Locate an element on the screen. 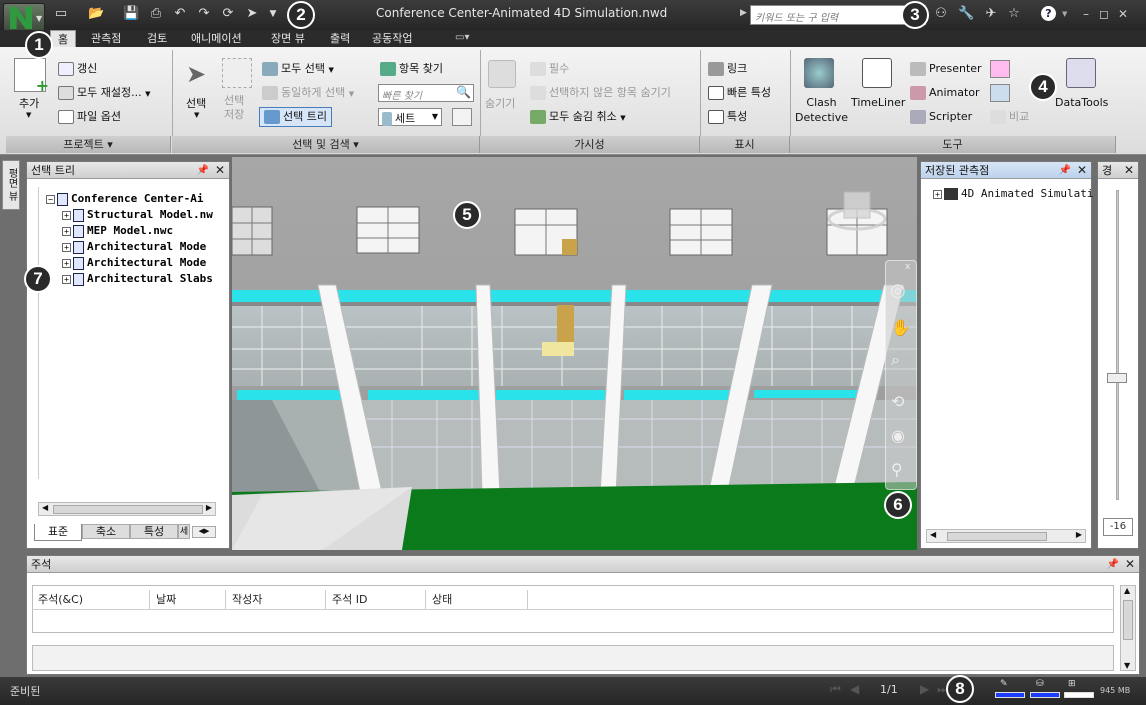 The width and height of the screenshot is (1146, 705). sets-dropdown: 세트 ▼ is located at coordinates (410, 117).